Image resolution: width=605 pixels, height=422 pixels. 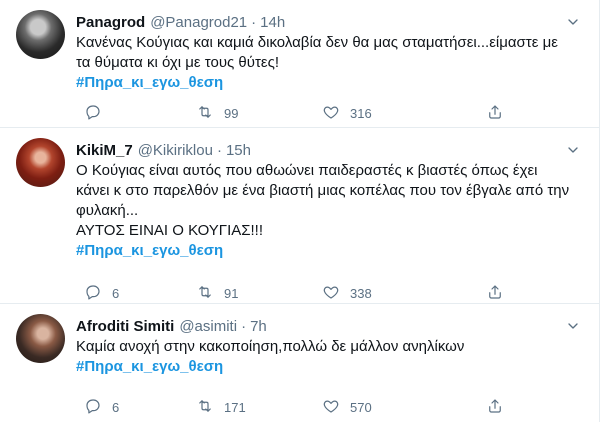 What do you see at coordinates (361, 407) in the screenshot?
I see `like-count: 570` at bounding box center [361, 407].